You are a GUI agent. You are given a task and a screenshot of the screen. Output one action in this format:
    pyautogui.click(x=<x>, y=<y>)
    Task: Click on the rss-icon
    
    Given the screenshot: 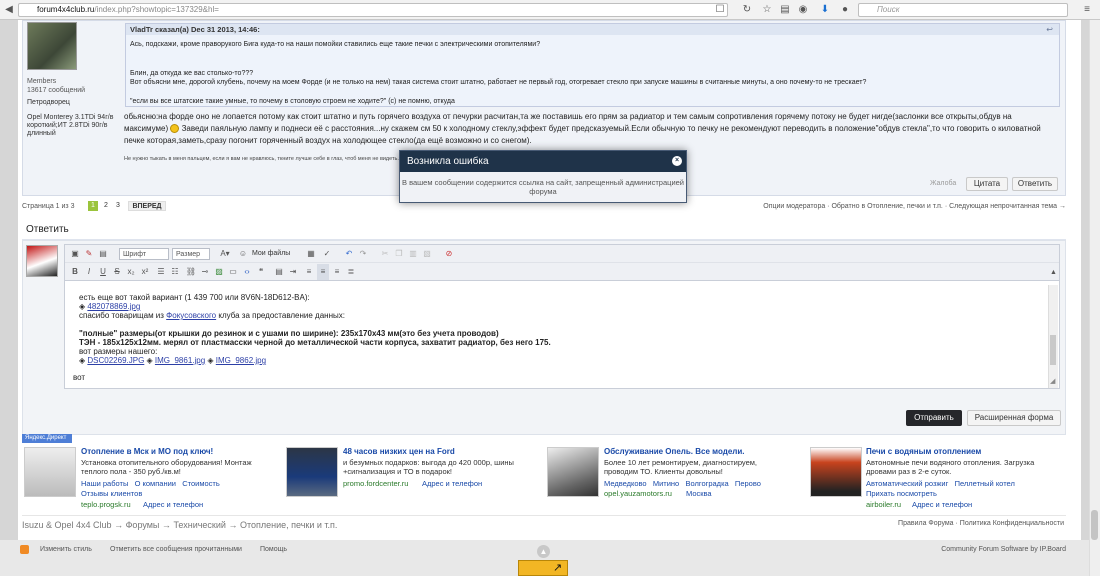 What is the action you would take?
    pyautogui.click(x=24, y=549)
    